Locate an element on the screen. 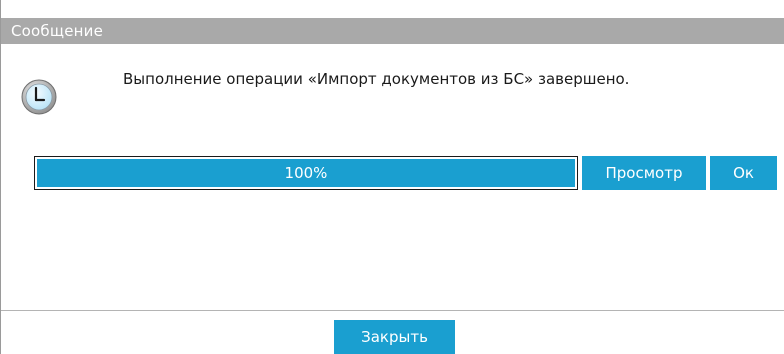 The width and height of the screenshot is (784, 354). dialog-titlebar: Сообщение is located at coordinates (392, 31).